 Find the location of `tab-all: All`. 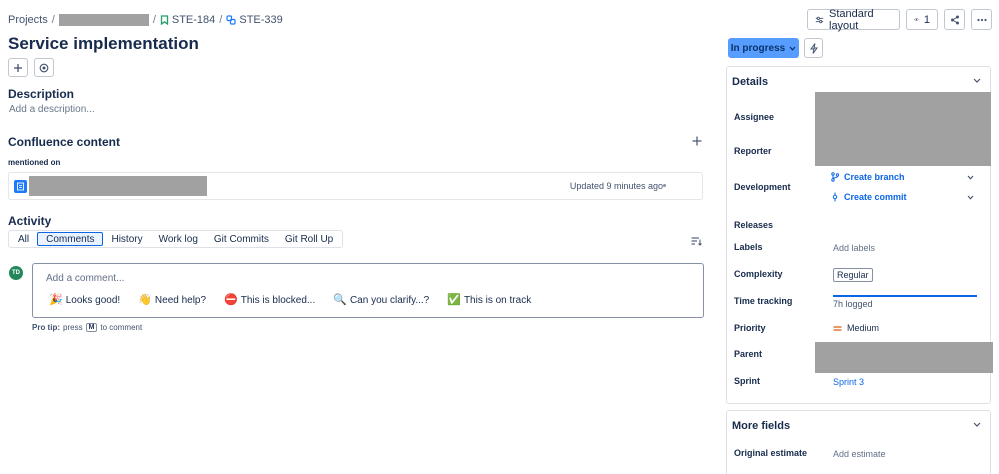

tab-all: All is located at coordinates (23, 239).